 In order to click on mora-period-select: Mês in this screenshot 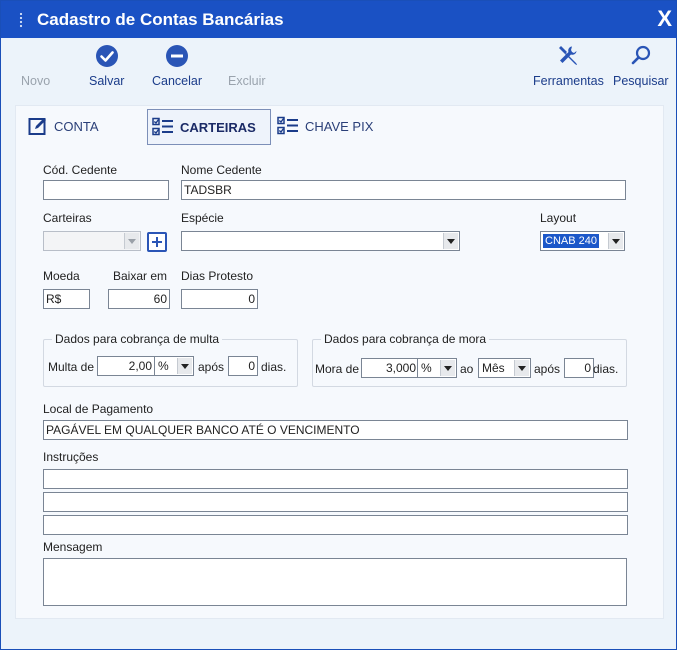, I will do `click(504, 368)`.